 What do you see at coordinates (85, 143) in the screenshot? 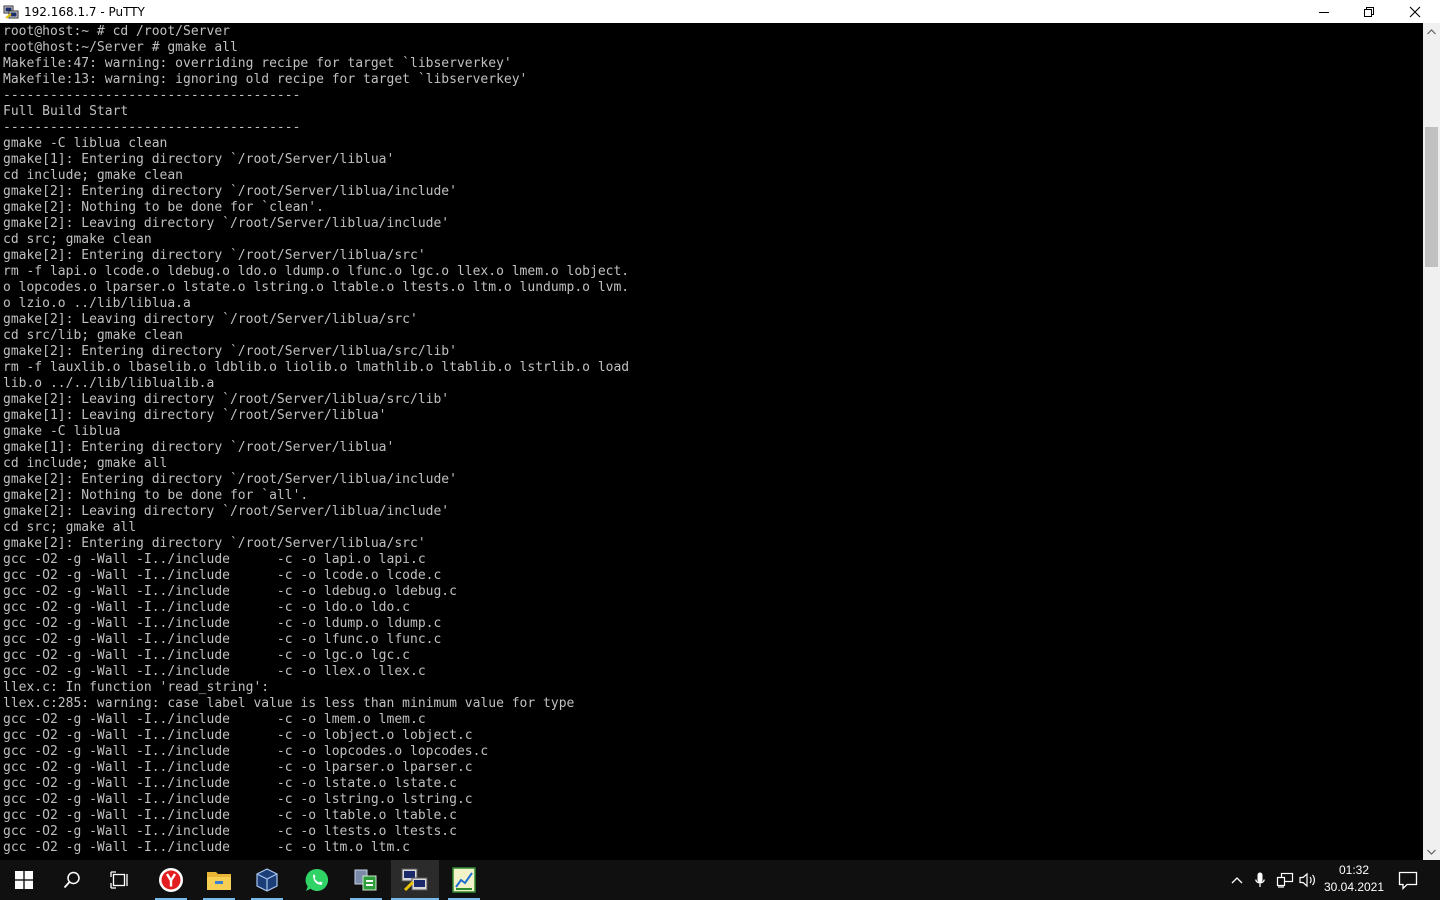
I see `terminal-line: gmake -C liblua clean` at bounding box center [85, 143].